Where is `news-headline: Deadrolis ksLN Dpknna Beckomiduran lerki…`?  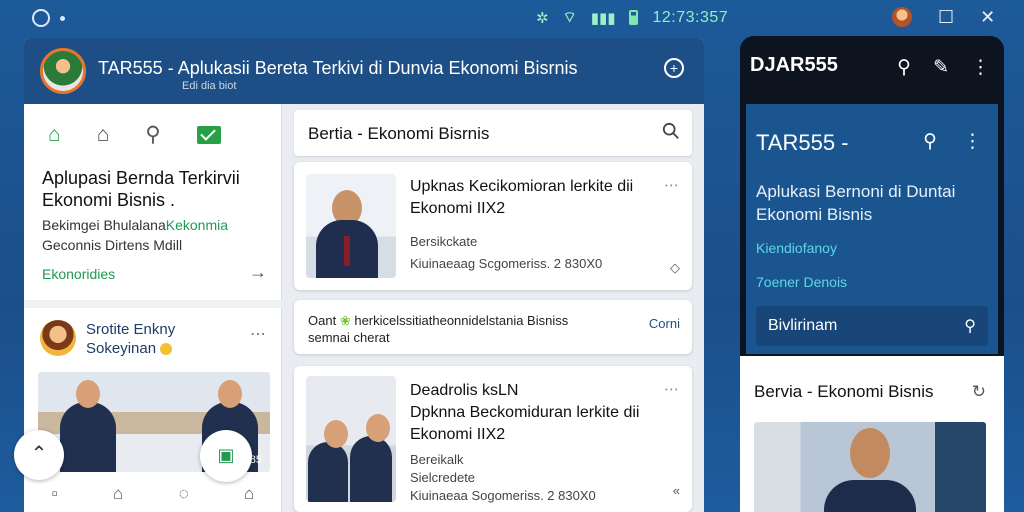
news-headline: Deadrolis ksLN Dpknna Beckomiduran lerki… is located at coordinates (535, 413).